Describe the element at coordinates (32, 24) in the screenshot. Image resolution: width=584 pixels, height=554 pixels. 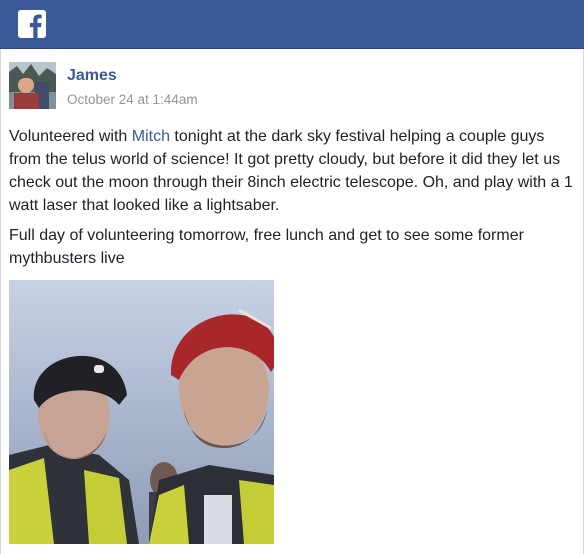
I see `facebook-logo-icon` at that location.